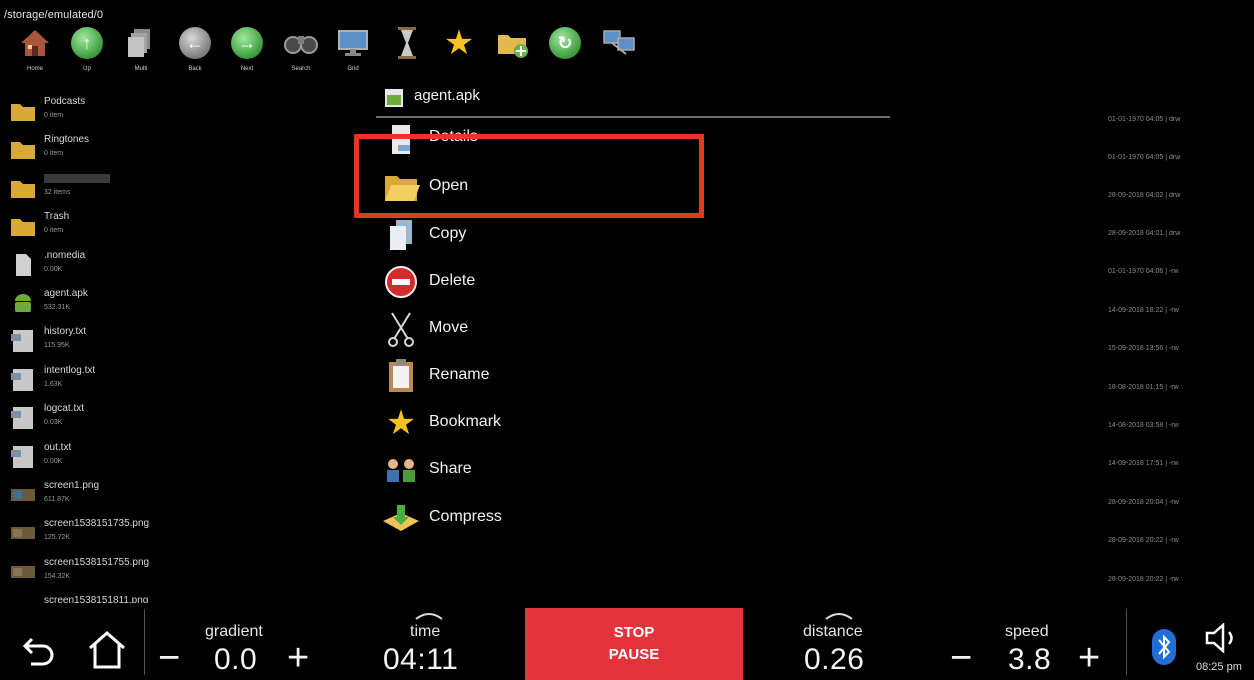 This screenshot has height=680, width=1254. I want to click on distance-label: distance, so click(833, 631).